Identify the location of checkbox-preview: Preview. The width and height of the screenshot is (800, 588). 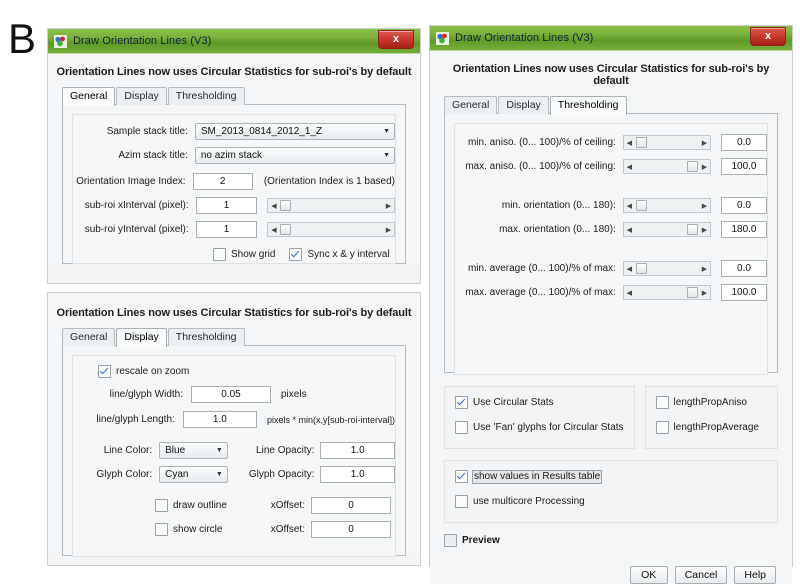
(472, 540).